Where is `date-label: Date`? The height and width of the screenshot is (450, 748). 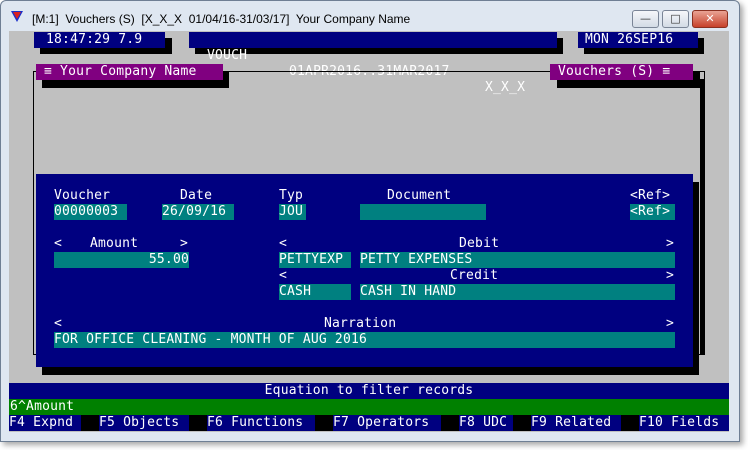 date-label: Date is located at coordinates (196, 195).